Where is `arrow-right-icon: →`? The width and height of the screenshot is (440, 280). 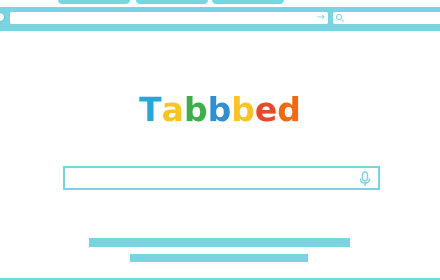 arrow-right-icon: → is located at coordinates (321, 18).